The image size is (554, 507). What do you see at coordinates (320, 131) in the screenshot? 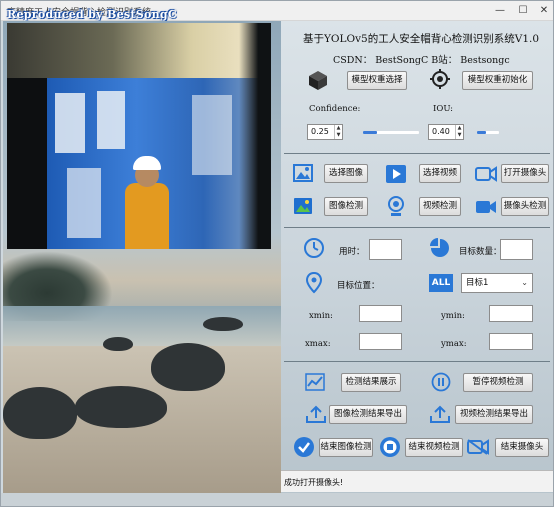
I see `confidence-value: 0.25` at bounding box center [320, 131].